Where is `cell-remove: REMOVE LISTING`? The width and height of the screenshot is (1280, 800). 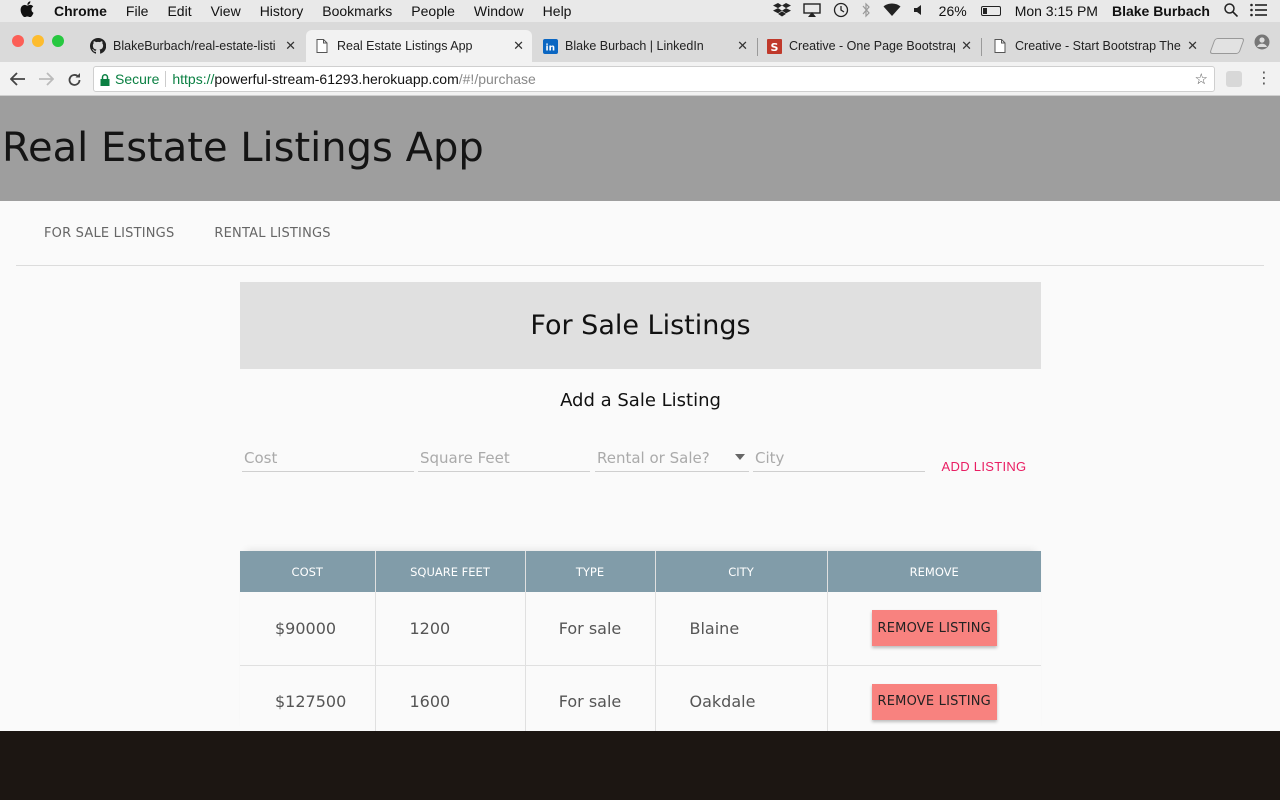 cell-remove: REMOVE LISTING is located at coordinates (934, 629).